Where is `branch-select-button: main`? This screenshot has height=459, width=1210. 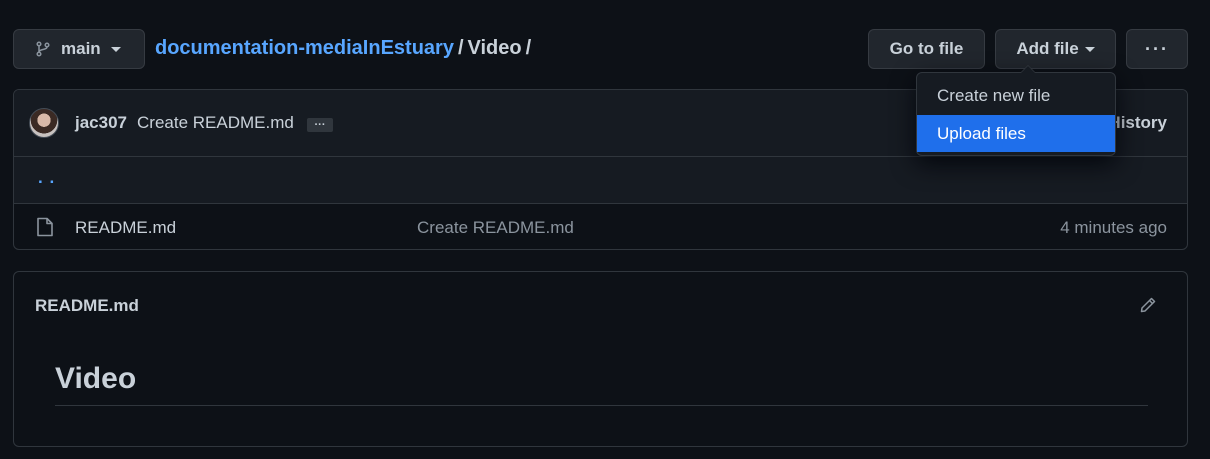 branch-select-button: main is located at coordinates (79, 49).